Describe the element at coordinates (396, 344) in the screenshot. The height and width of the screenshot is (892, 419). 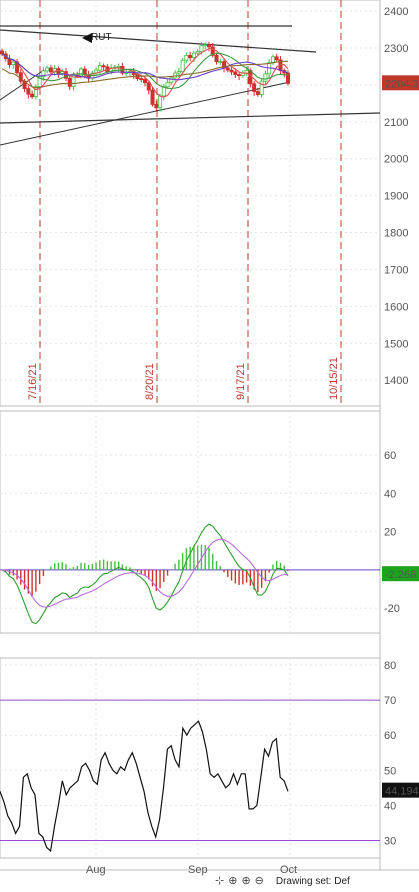
I see `price-tick-label: 1500` at that location.